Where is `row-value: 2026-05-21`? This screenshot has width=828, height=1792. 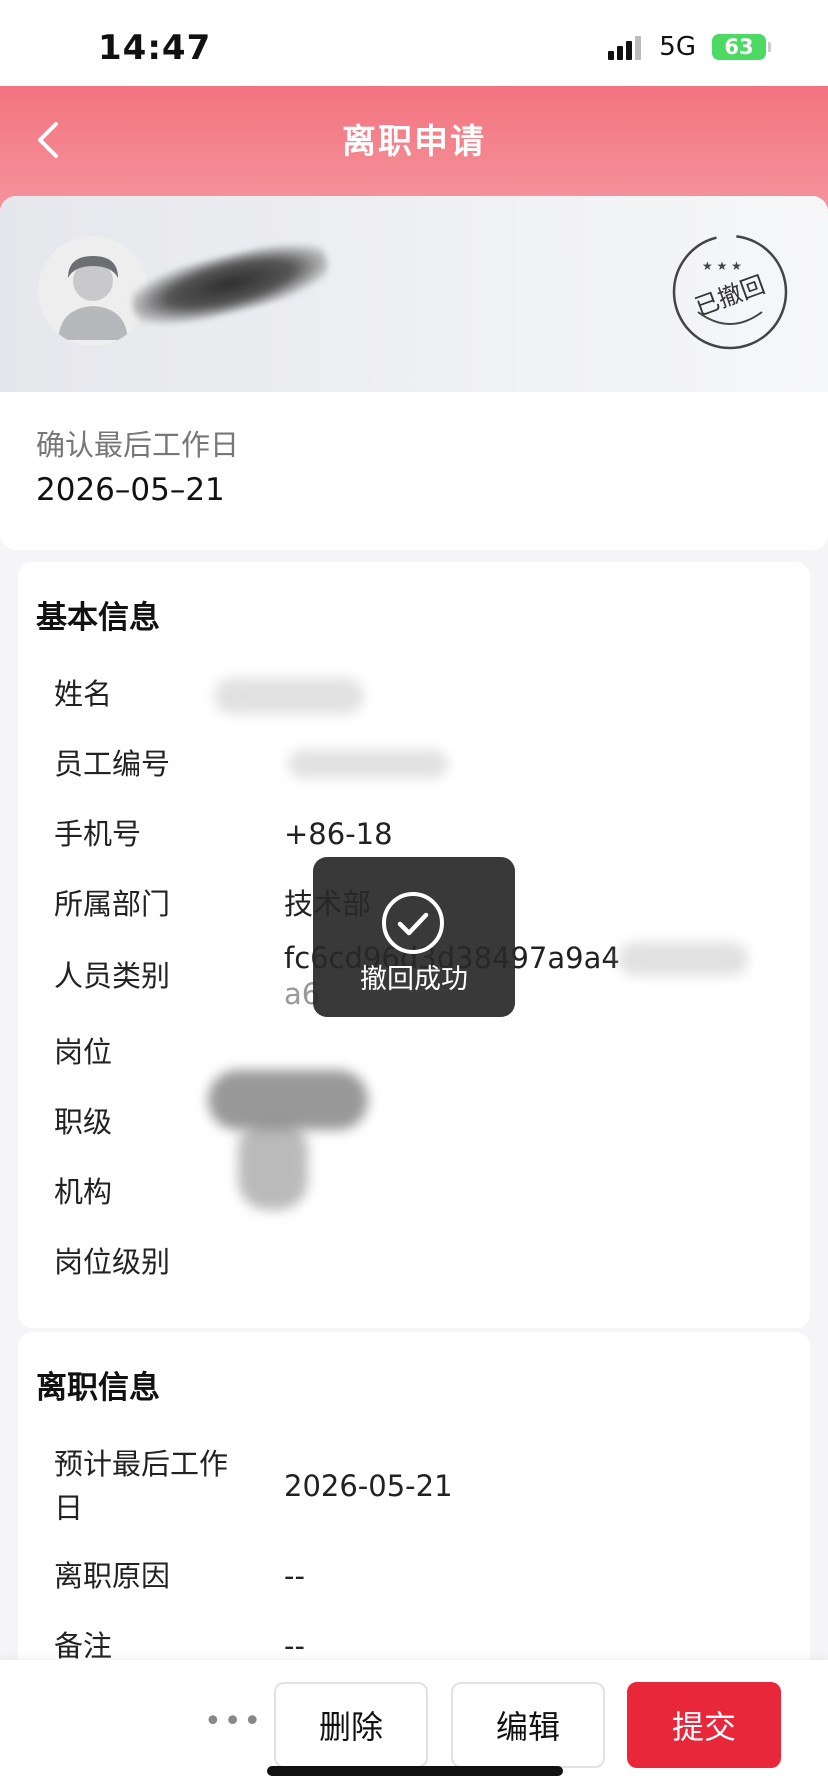 row-value: 2026-05-21 is located at coordinates (368, 1486).